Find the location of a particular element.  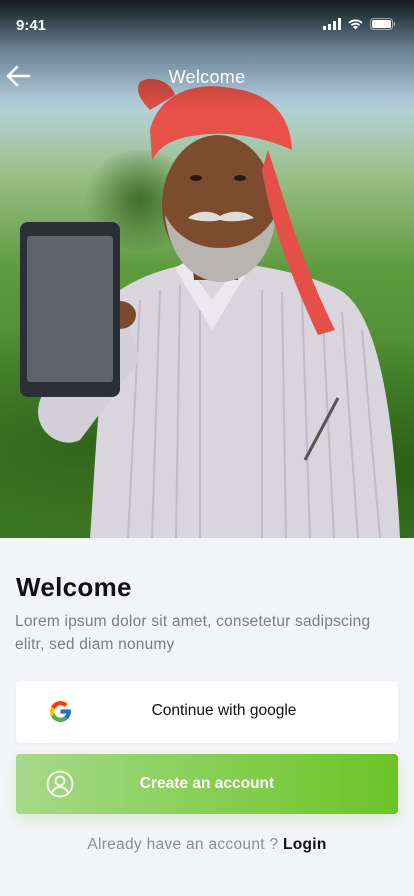

cellular-signal-icon is located at coordinates (332, 24).